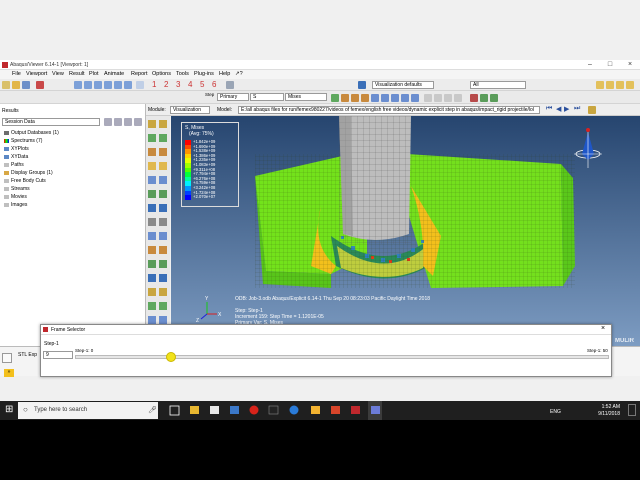 The height and width of the screenshot is (480, 640). Describe the element at coordinates (9, 373) in the screenshot. I see `python-prompt-icon: »` at that location.